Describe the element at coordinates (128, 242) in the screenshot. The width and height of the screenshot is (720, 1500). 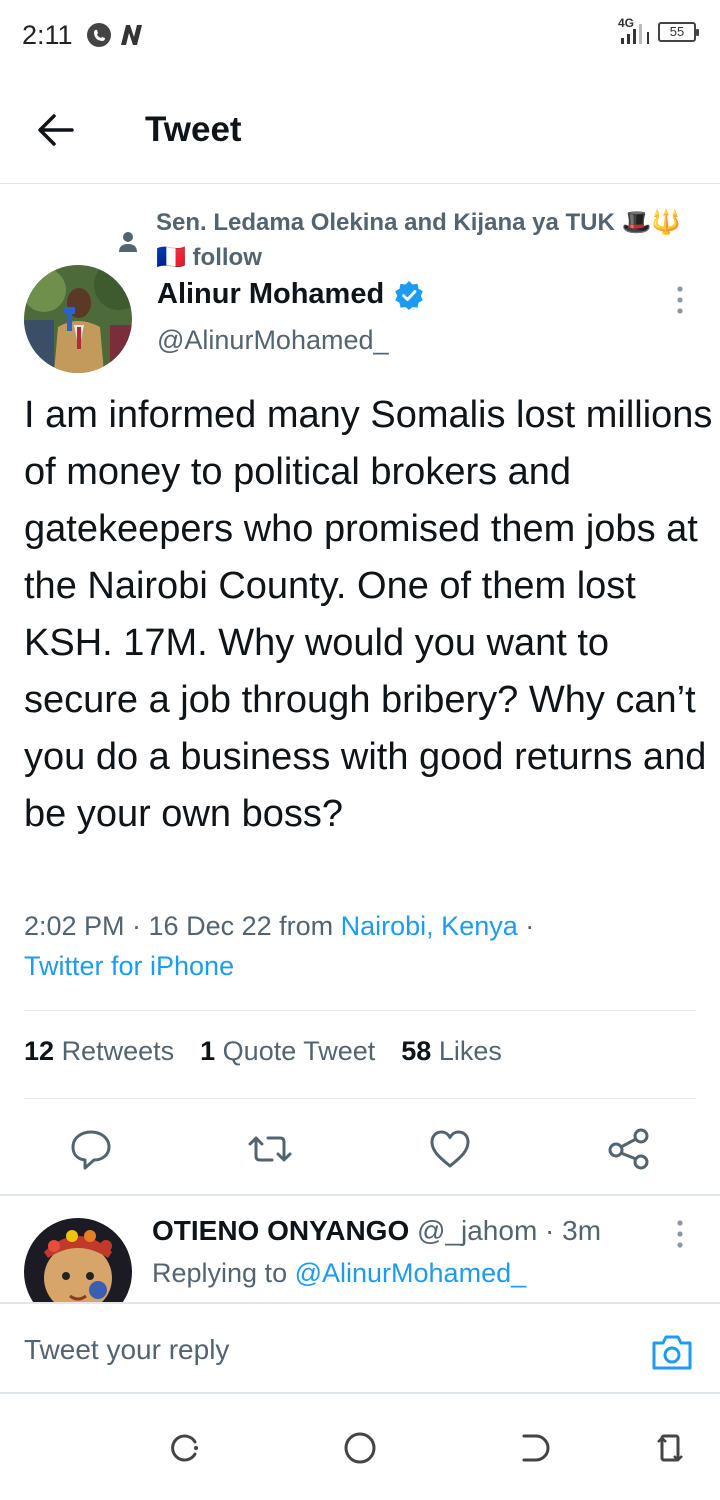
I see `person-icon` at that location.